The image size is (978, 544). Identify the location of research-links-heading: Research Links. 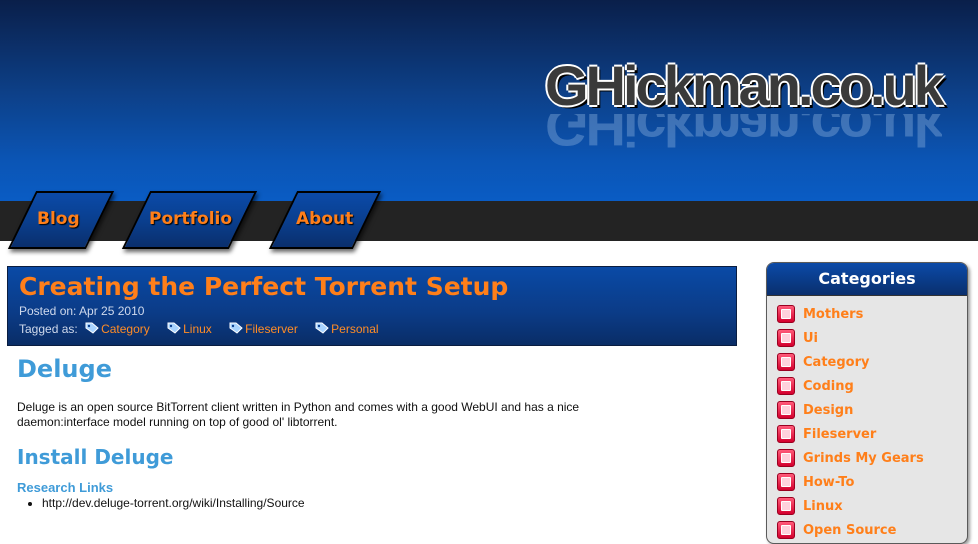
(65, 487).